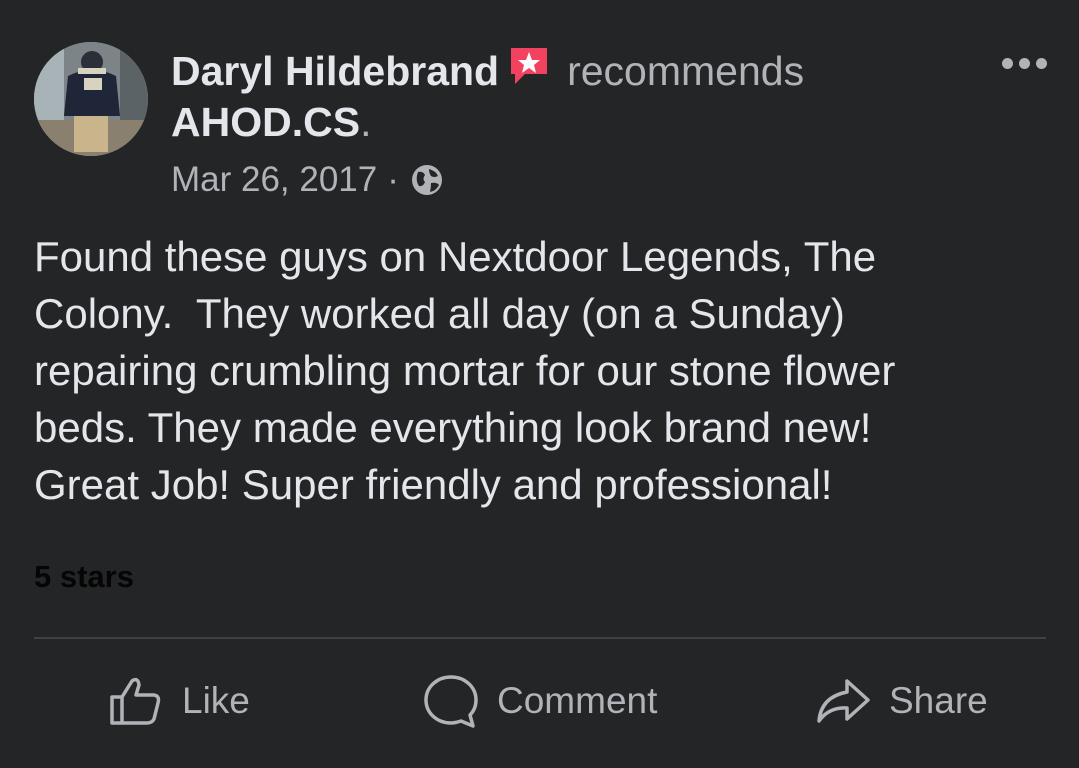 This screenshot has width=1079, height=768. I want to click on avatar-photo, so click(91, 99).